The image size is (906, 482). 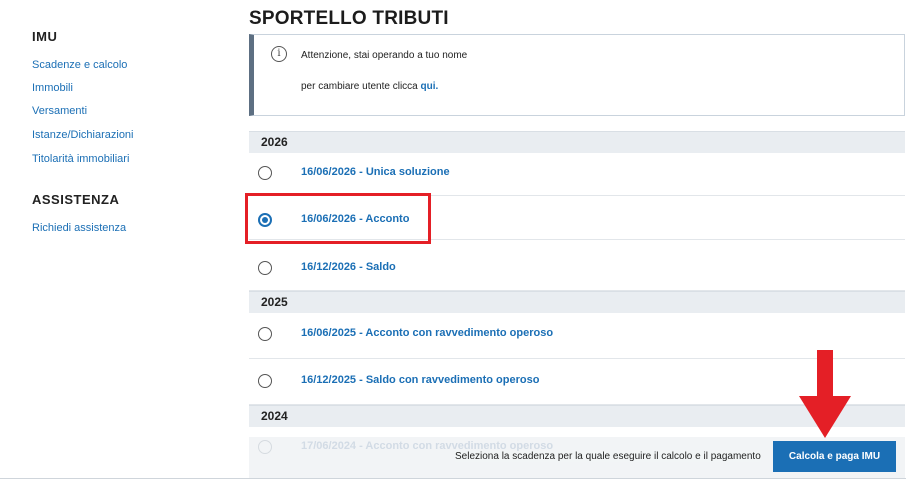 What do you see at coordinates (349, 18) in the screenshot?
I see `page-title: SPORTELLO TRIBUTI` at bounding box center [349, 18].